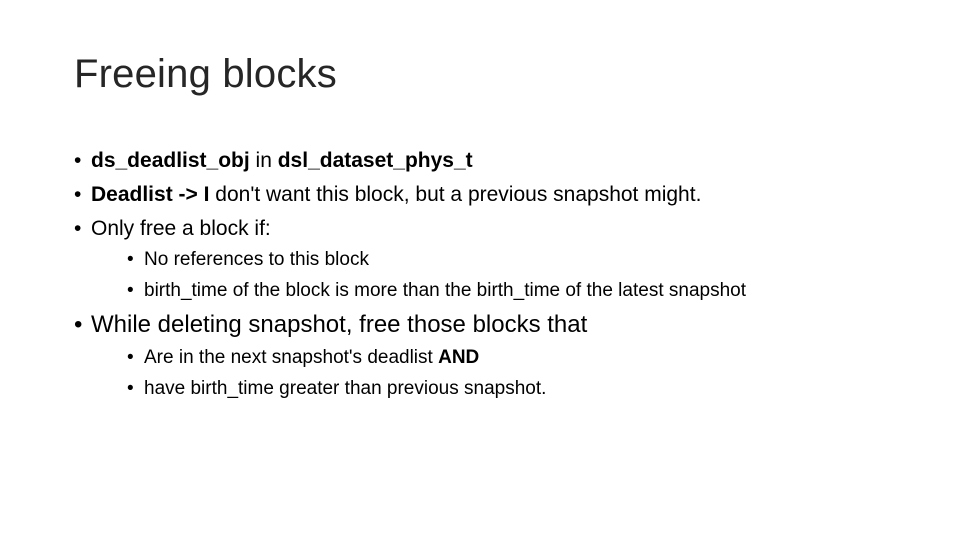  What do you see at coordinates (181, 228) in the screenshot?
I see `bullet-text: Only free a block if:` at bounding box center [181, 228].